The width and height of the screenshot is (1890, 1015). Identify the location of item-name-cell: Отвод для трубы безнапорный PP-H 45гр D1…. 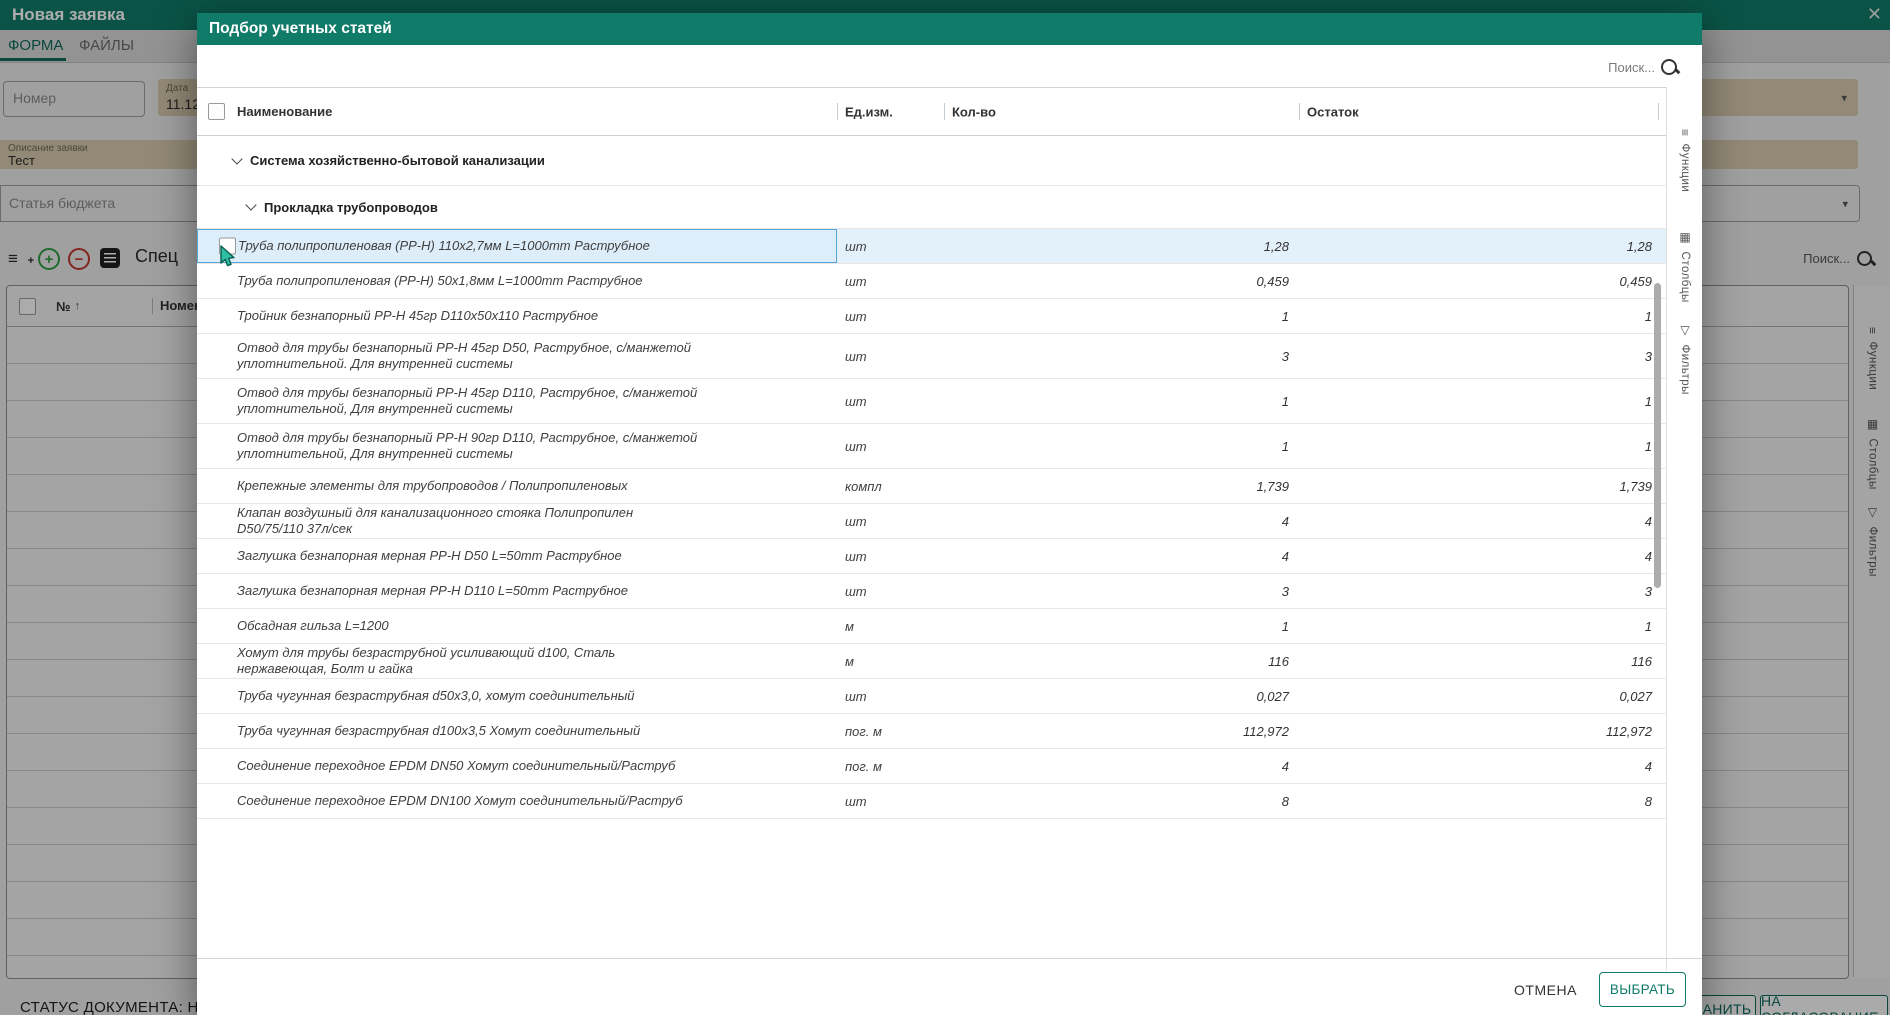
(467, 400).